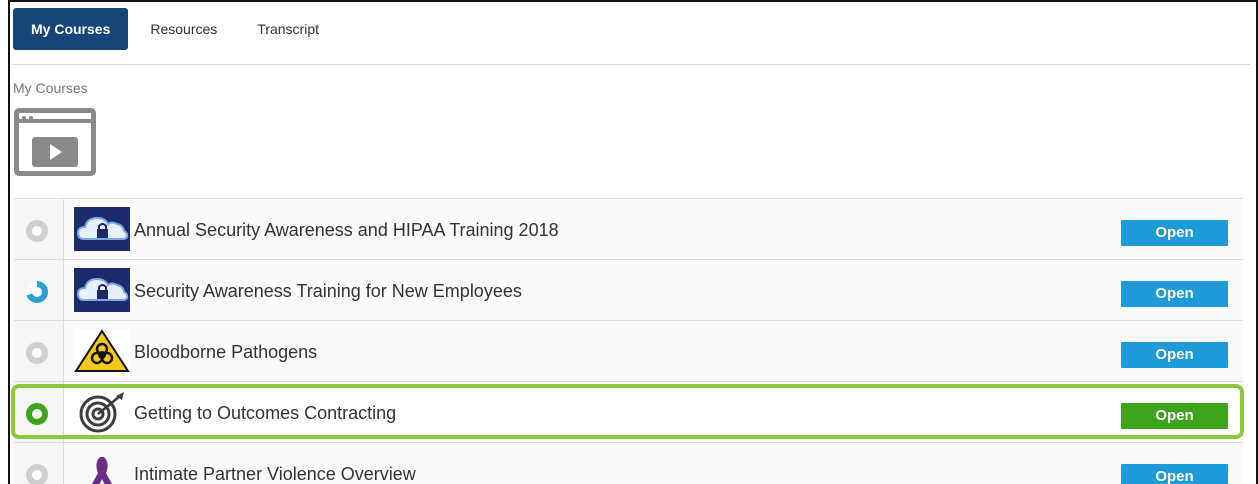  Describe the element at coordinates (50, 88) in the screenshot. I see `section-title: My Courses` at that location.